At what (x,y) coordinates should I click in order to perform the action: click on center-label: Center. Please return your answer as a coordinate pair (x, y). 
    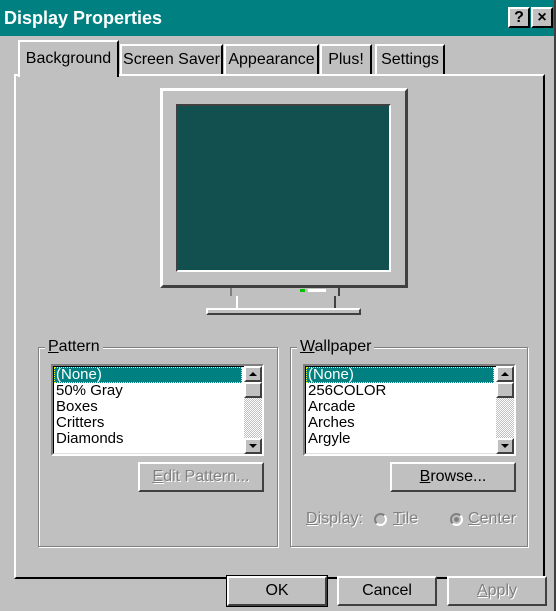
    Looking at the image, I should click on (492, 519).